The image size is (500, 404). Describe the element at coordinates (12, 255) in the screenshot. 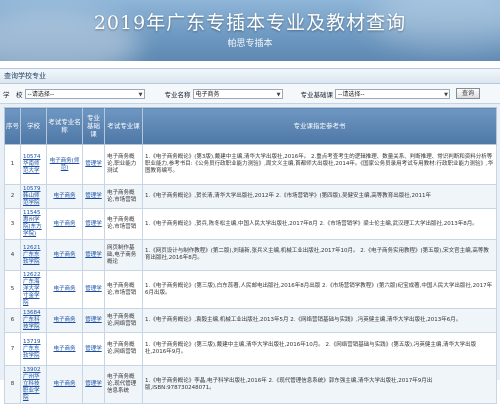

I see `row-no: 4` at that location.